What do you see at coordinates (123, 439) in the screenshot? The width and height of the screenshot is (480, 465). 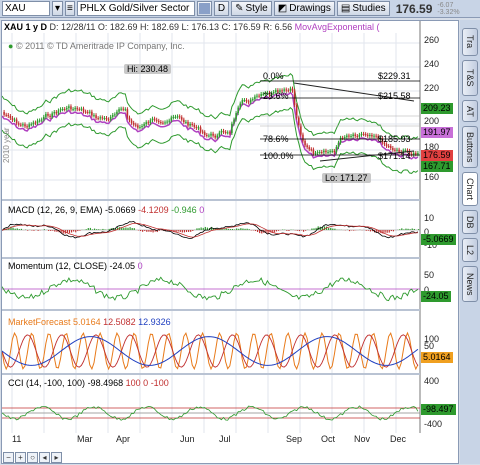 I see `month-label: Apr` at bounding box center [123, 439].